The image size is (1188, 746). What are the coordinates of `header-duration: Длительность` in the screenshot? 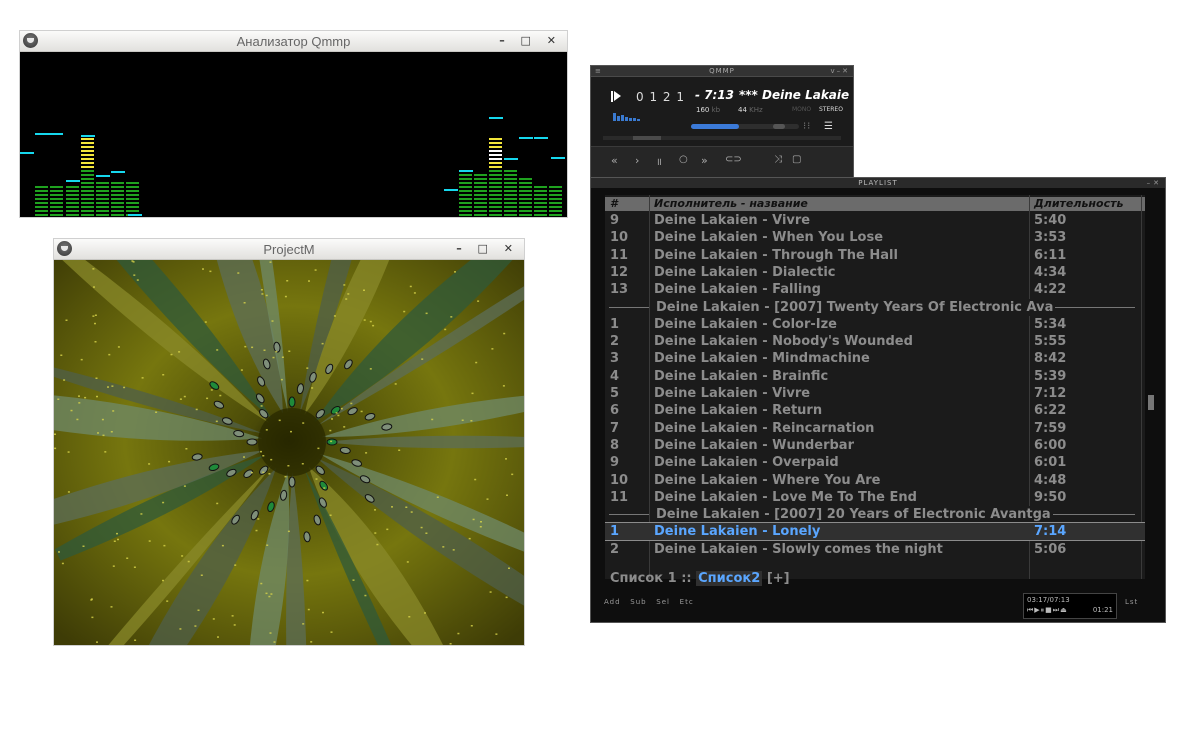 It's located at (1078, 204).